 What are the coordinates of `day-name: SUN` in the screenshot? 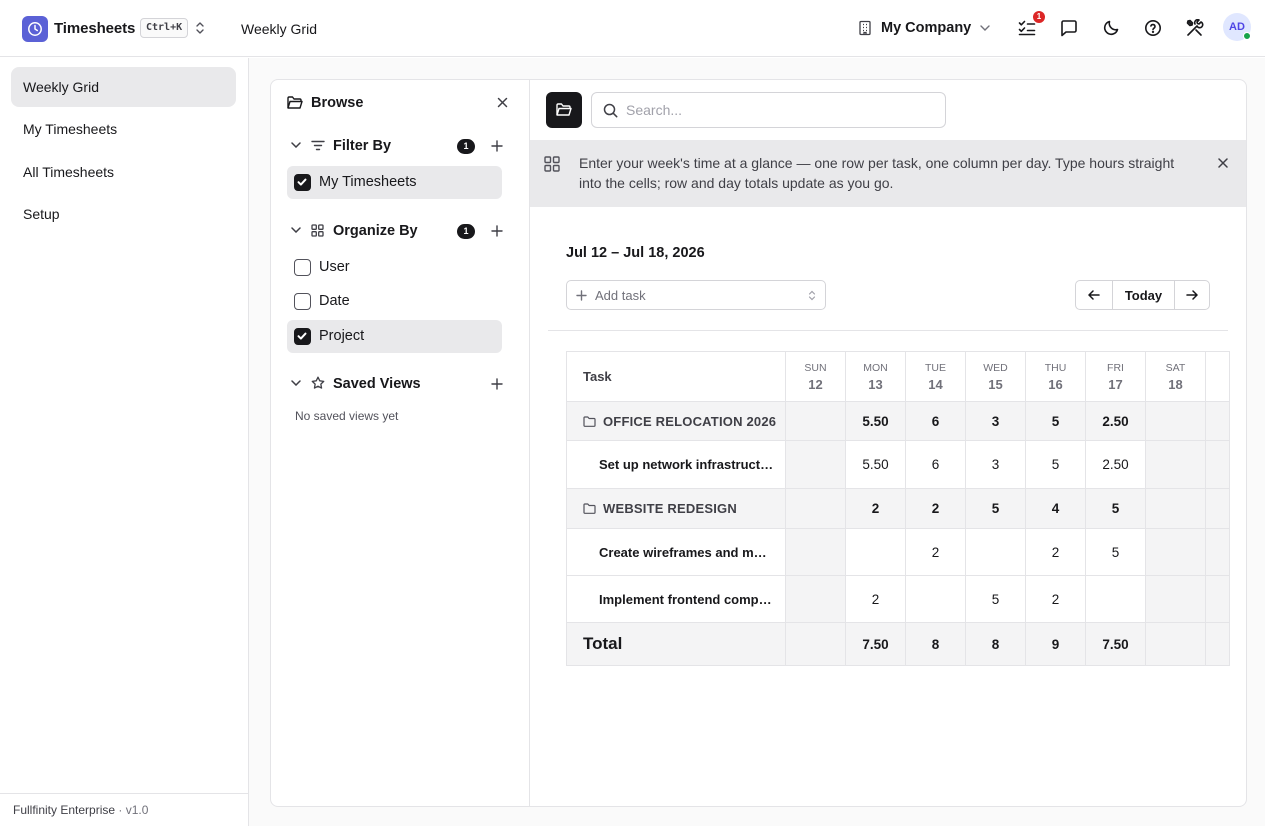 It's located at (815, 367).